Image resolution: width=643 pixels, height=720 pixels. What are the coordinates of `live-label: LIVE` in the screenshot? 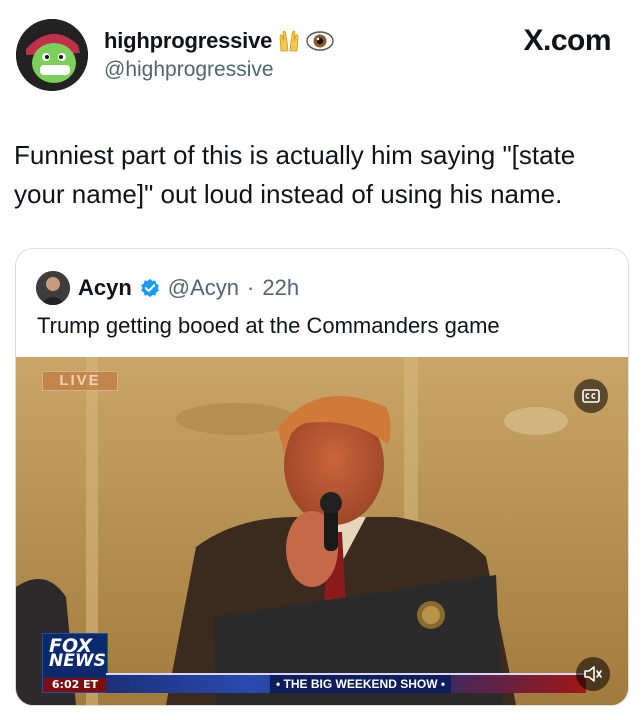 It's located at (80, 381).